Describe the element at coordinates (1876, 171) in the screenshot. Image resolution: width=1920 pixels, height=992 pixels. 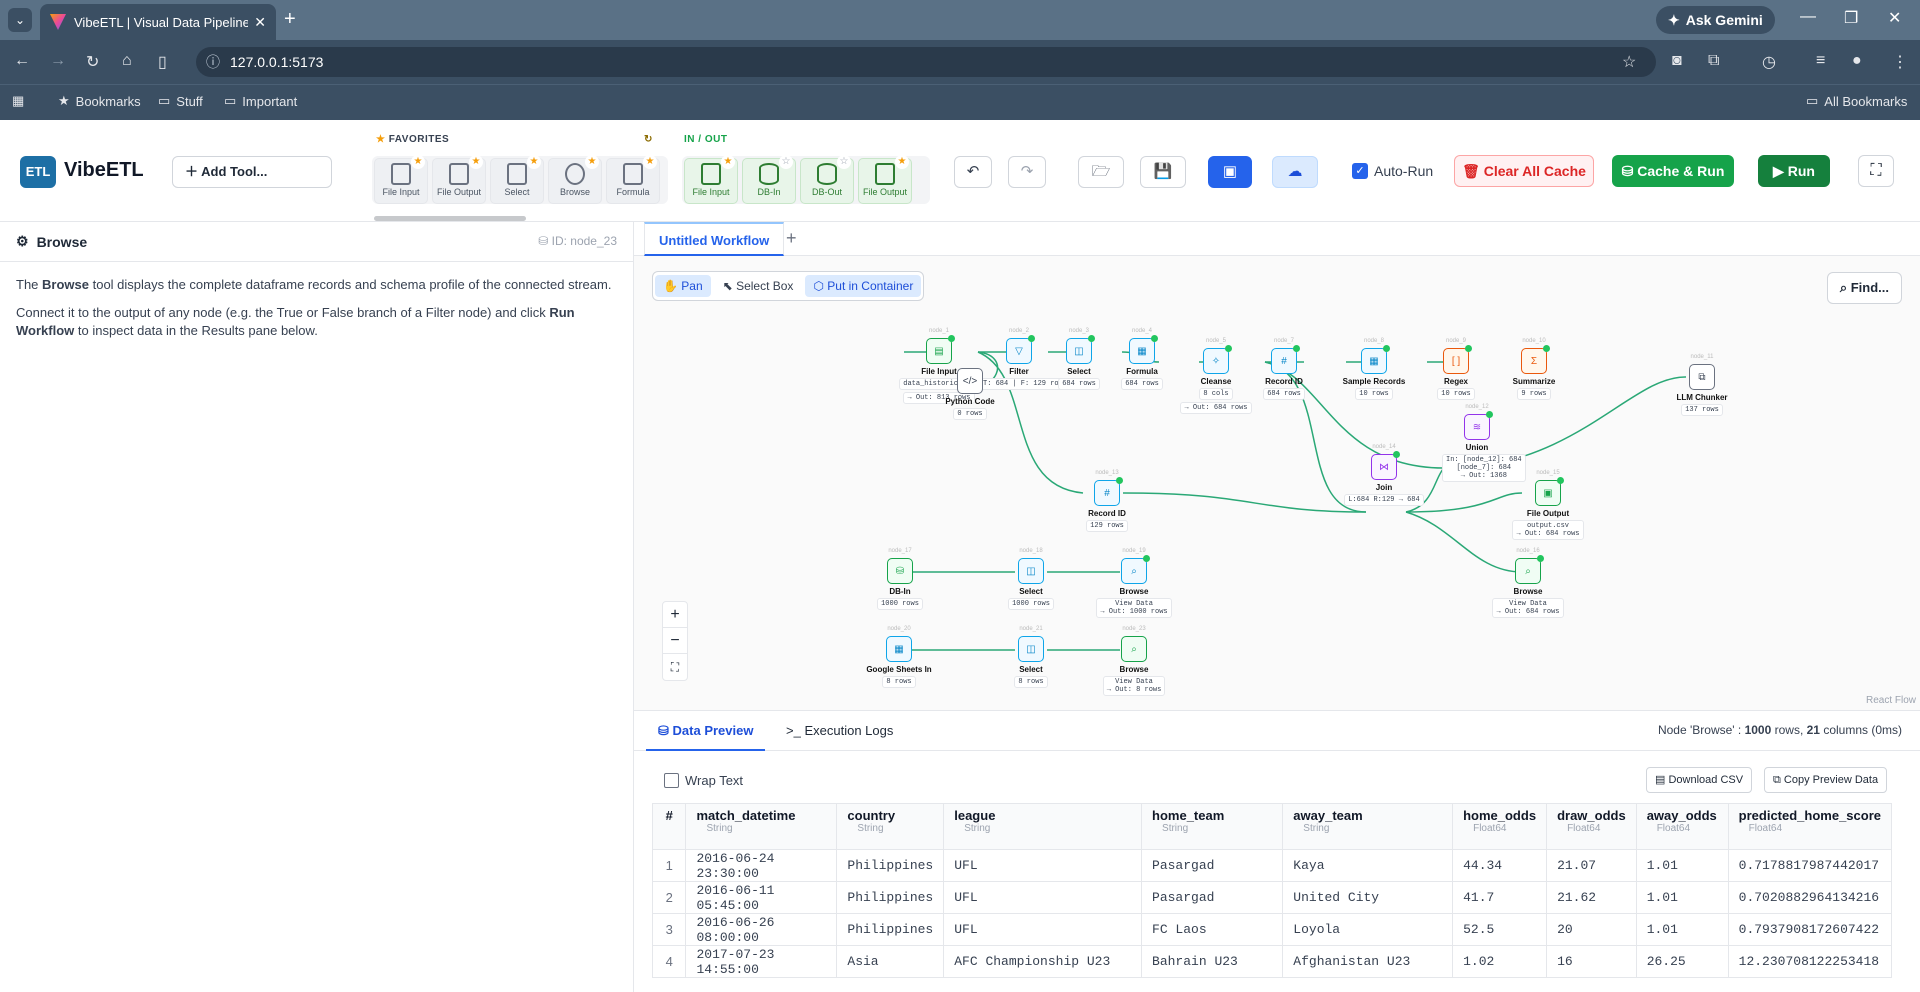
I see `fullscreen-button: ⛶` at that location.